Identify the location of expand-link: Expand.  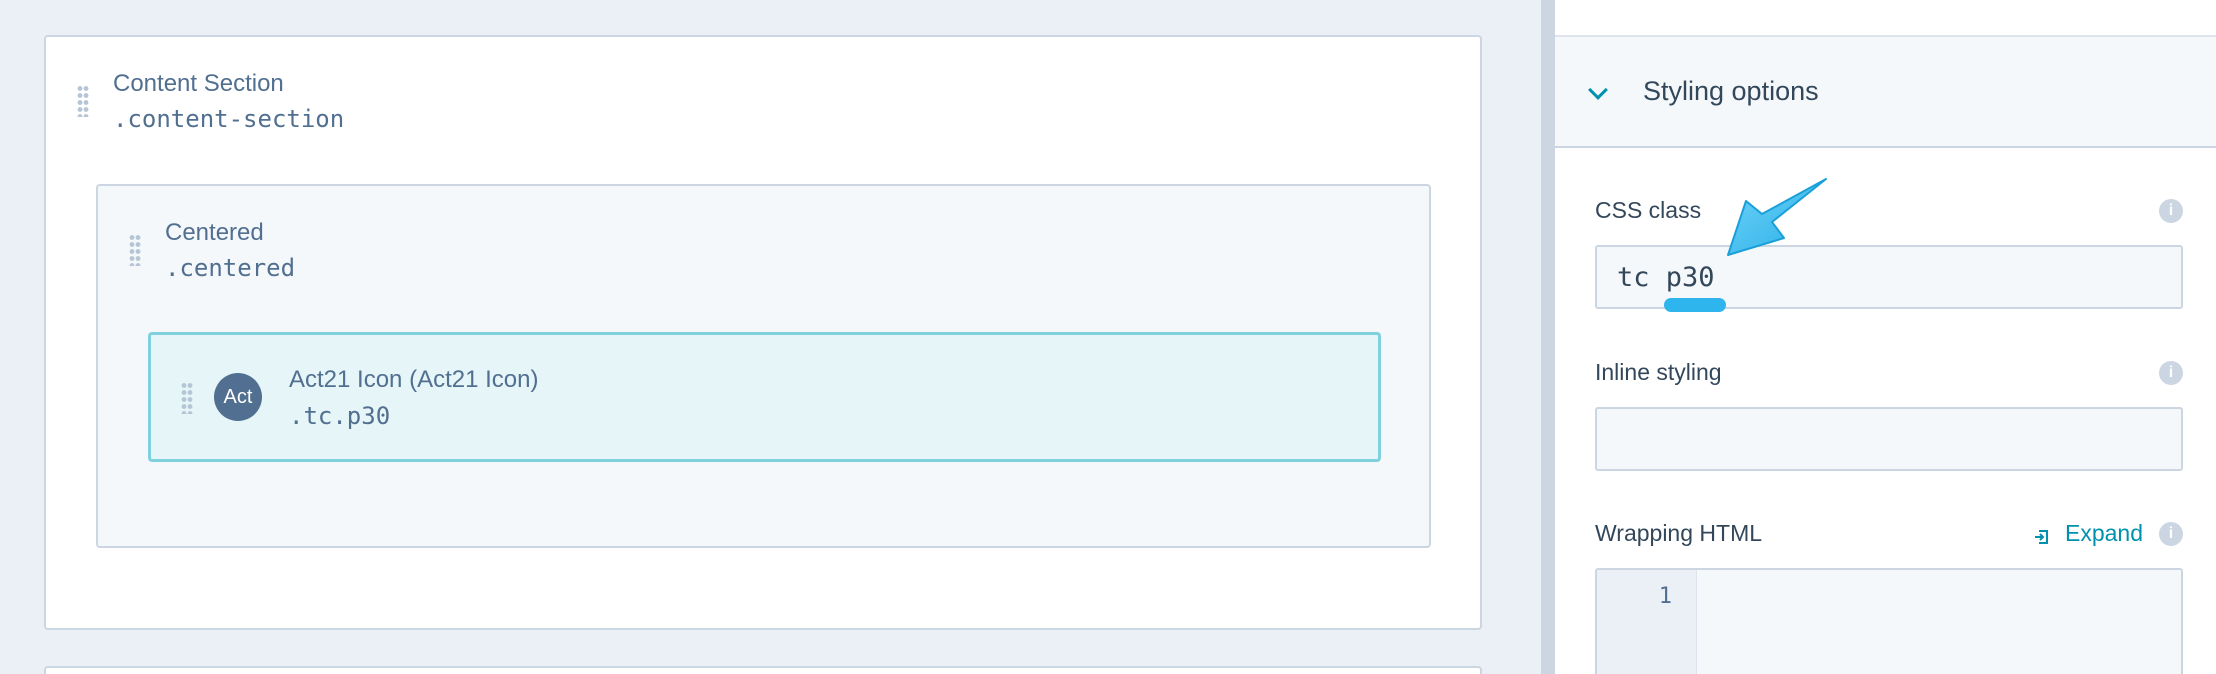
(2088, 533).